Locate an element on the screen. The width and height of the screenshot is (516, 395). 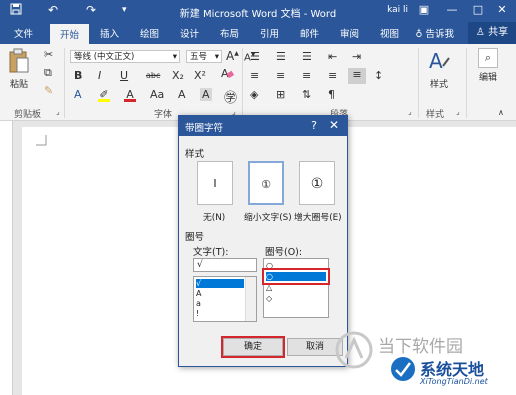
minimize-icon: — is located at coordinates (452, 9).